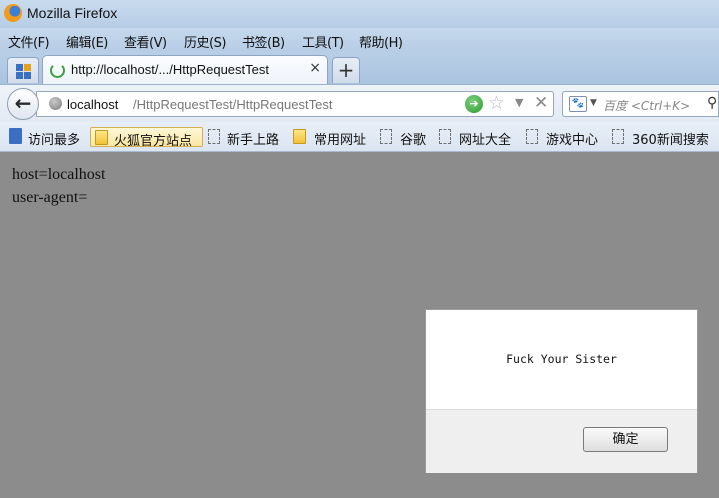 The width and height of the screenshot is (719, 498). What do you see at coordinates (561, 391) in the screenshot?
I see `alert-dialog: Fuck Your Sister 确定` at bounding box center [561, 391].